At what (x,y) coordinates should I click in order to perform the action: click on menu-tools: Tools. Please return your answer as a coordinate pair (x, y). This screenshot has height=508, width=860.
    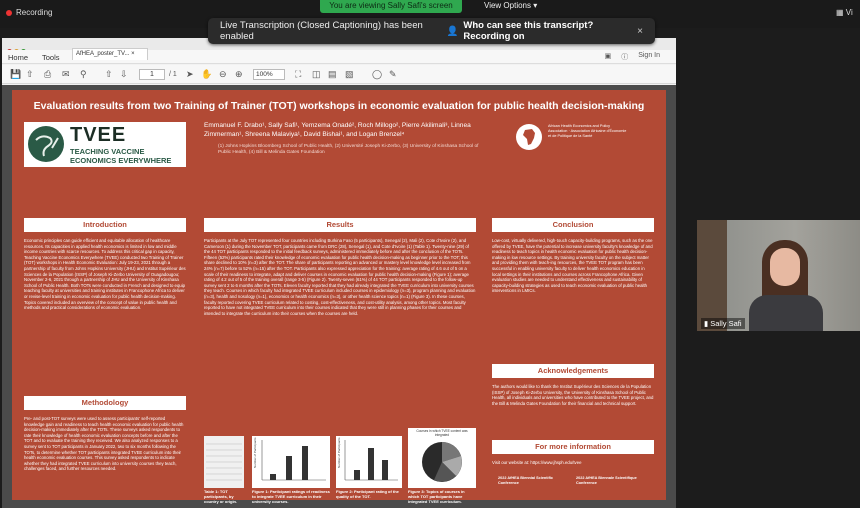
    Looking at the image, I should click on (51, 57).